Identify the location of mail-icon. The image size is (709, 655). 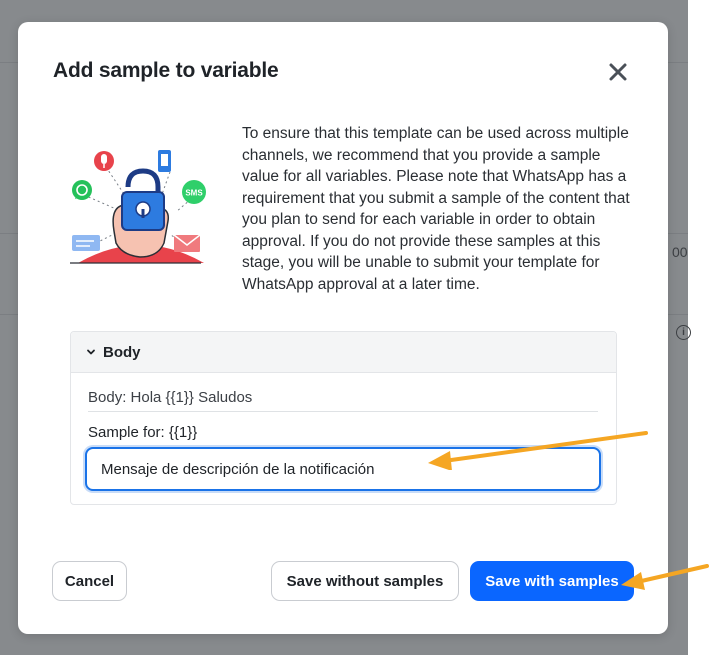
(187, 243).